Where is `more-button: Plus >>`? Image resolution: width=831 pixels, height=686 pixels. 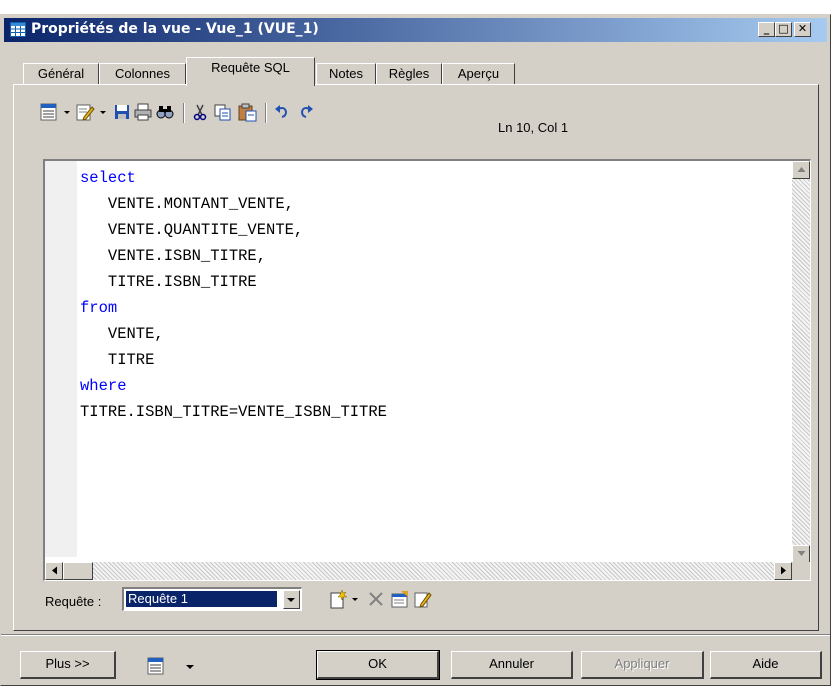
more-button: Plus >> is located at coordinates (68, 665).